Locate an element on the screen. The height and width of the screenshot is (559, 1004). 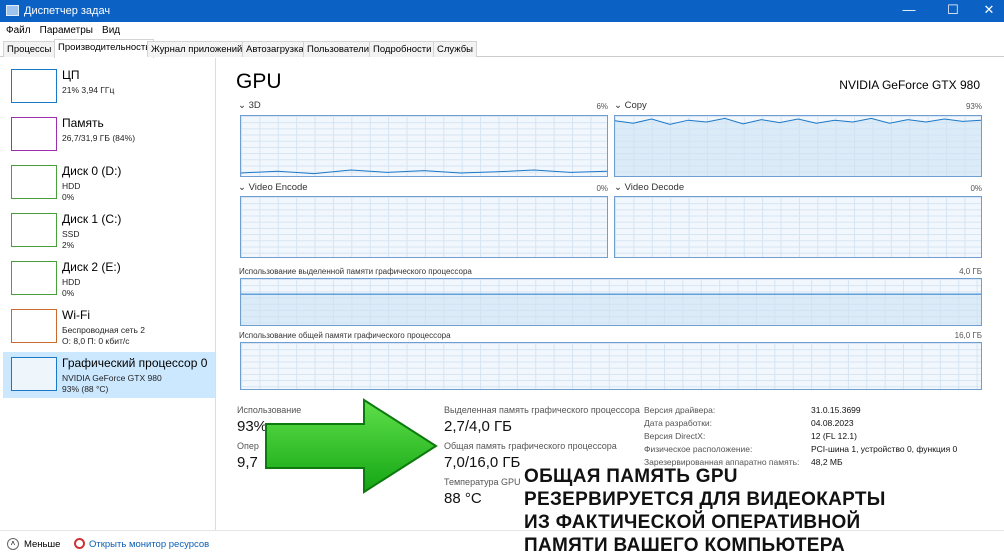
temperature-label: Температура GPU is located at coordinates (482, 482).